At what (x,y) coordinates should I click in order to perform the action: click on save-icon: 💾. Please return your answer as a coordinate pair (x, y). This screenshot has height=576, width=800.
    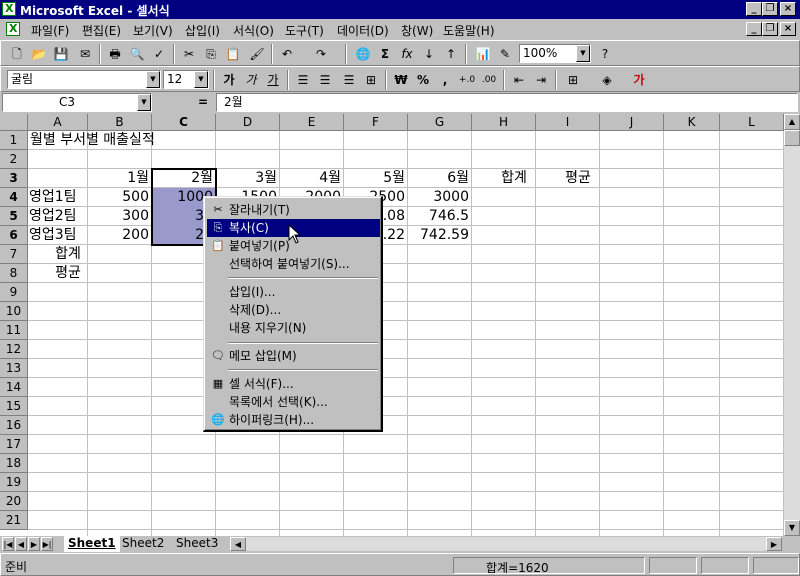
    Looking at the image, I should click on (61, 54).